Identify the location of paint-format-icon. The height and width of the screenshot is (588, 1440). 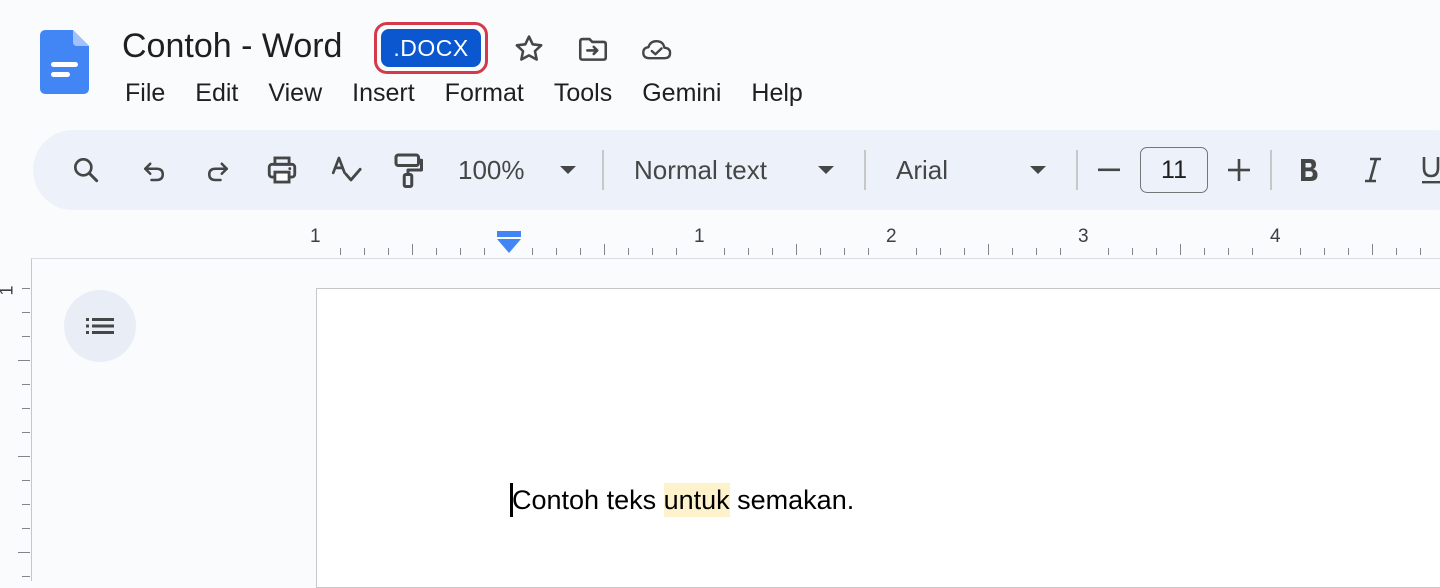
(408, 170).